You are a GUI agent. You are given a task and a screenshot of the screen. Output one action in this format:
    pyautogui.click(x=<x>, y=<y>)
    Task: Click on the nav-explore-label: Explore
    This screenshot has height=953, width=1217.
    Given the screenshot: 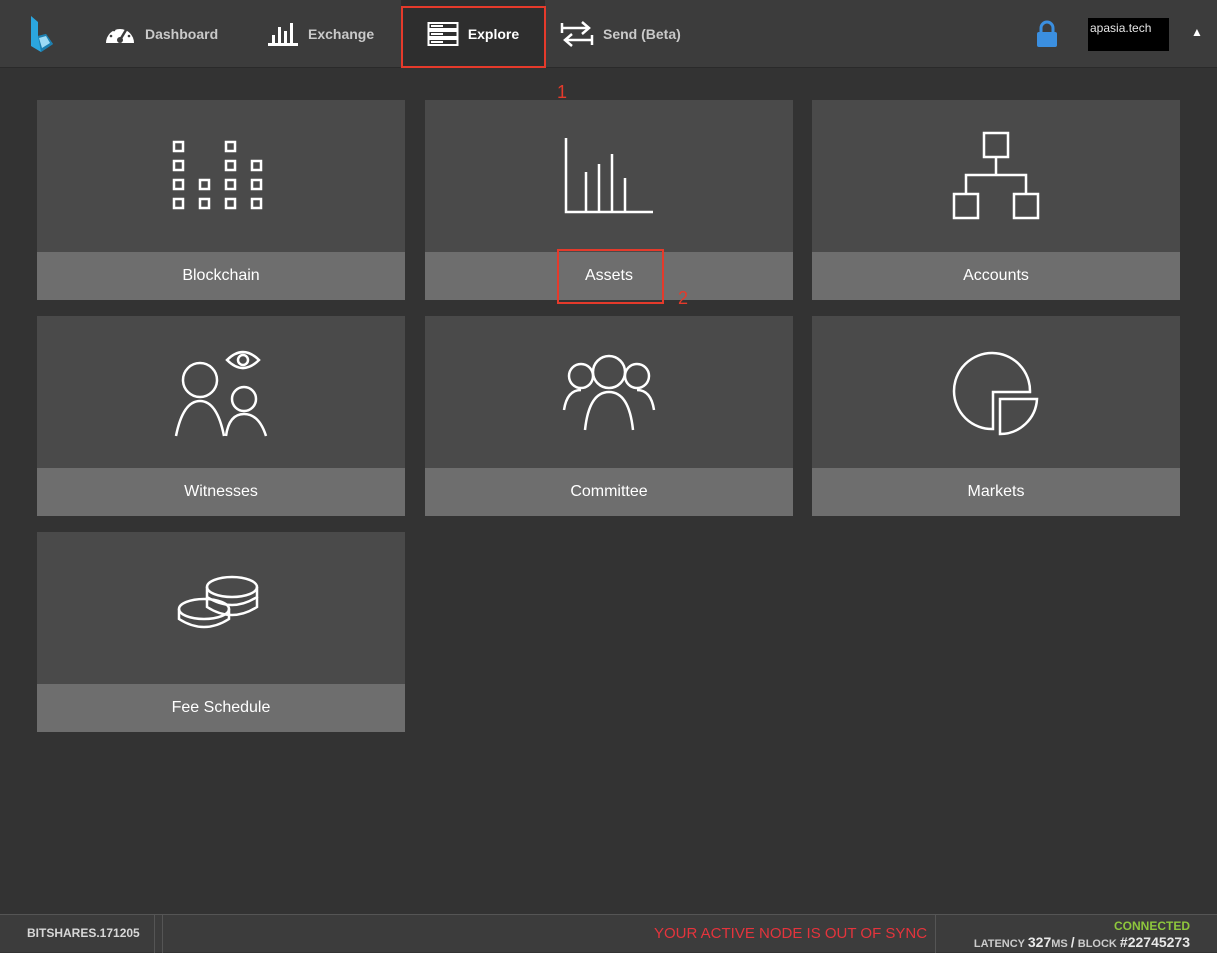 What is the action you would take?
    pyautogui.click(x=493, y=34)
    